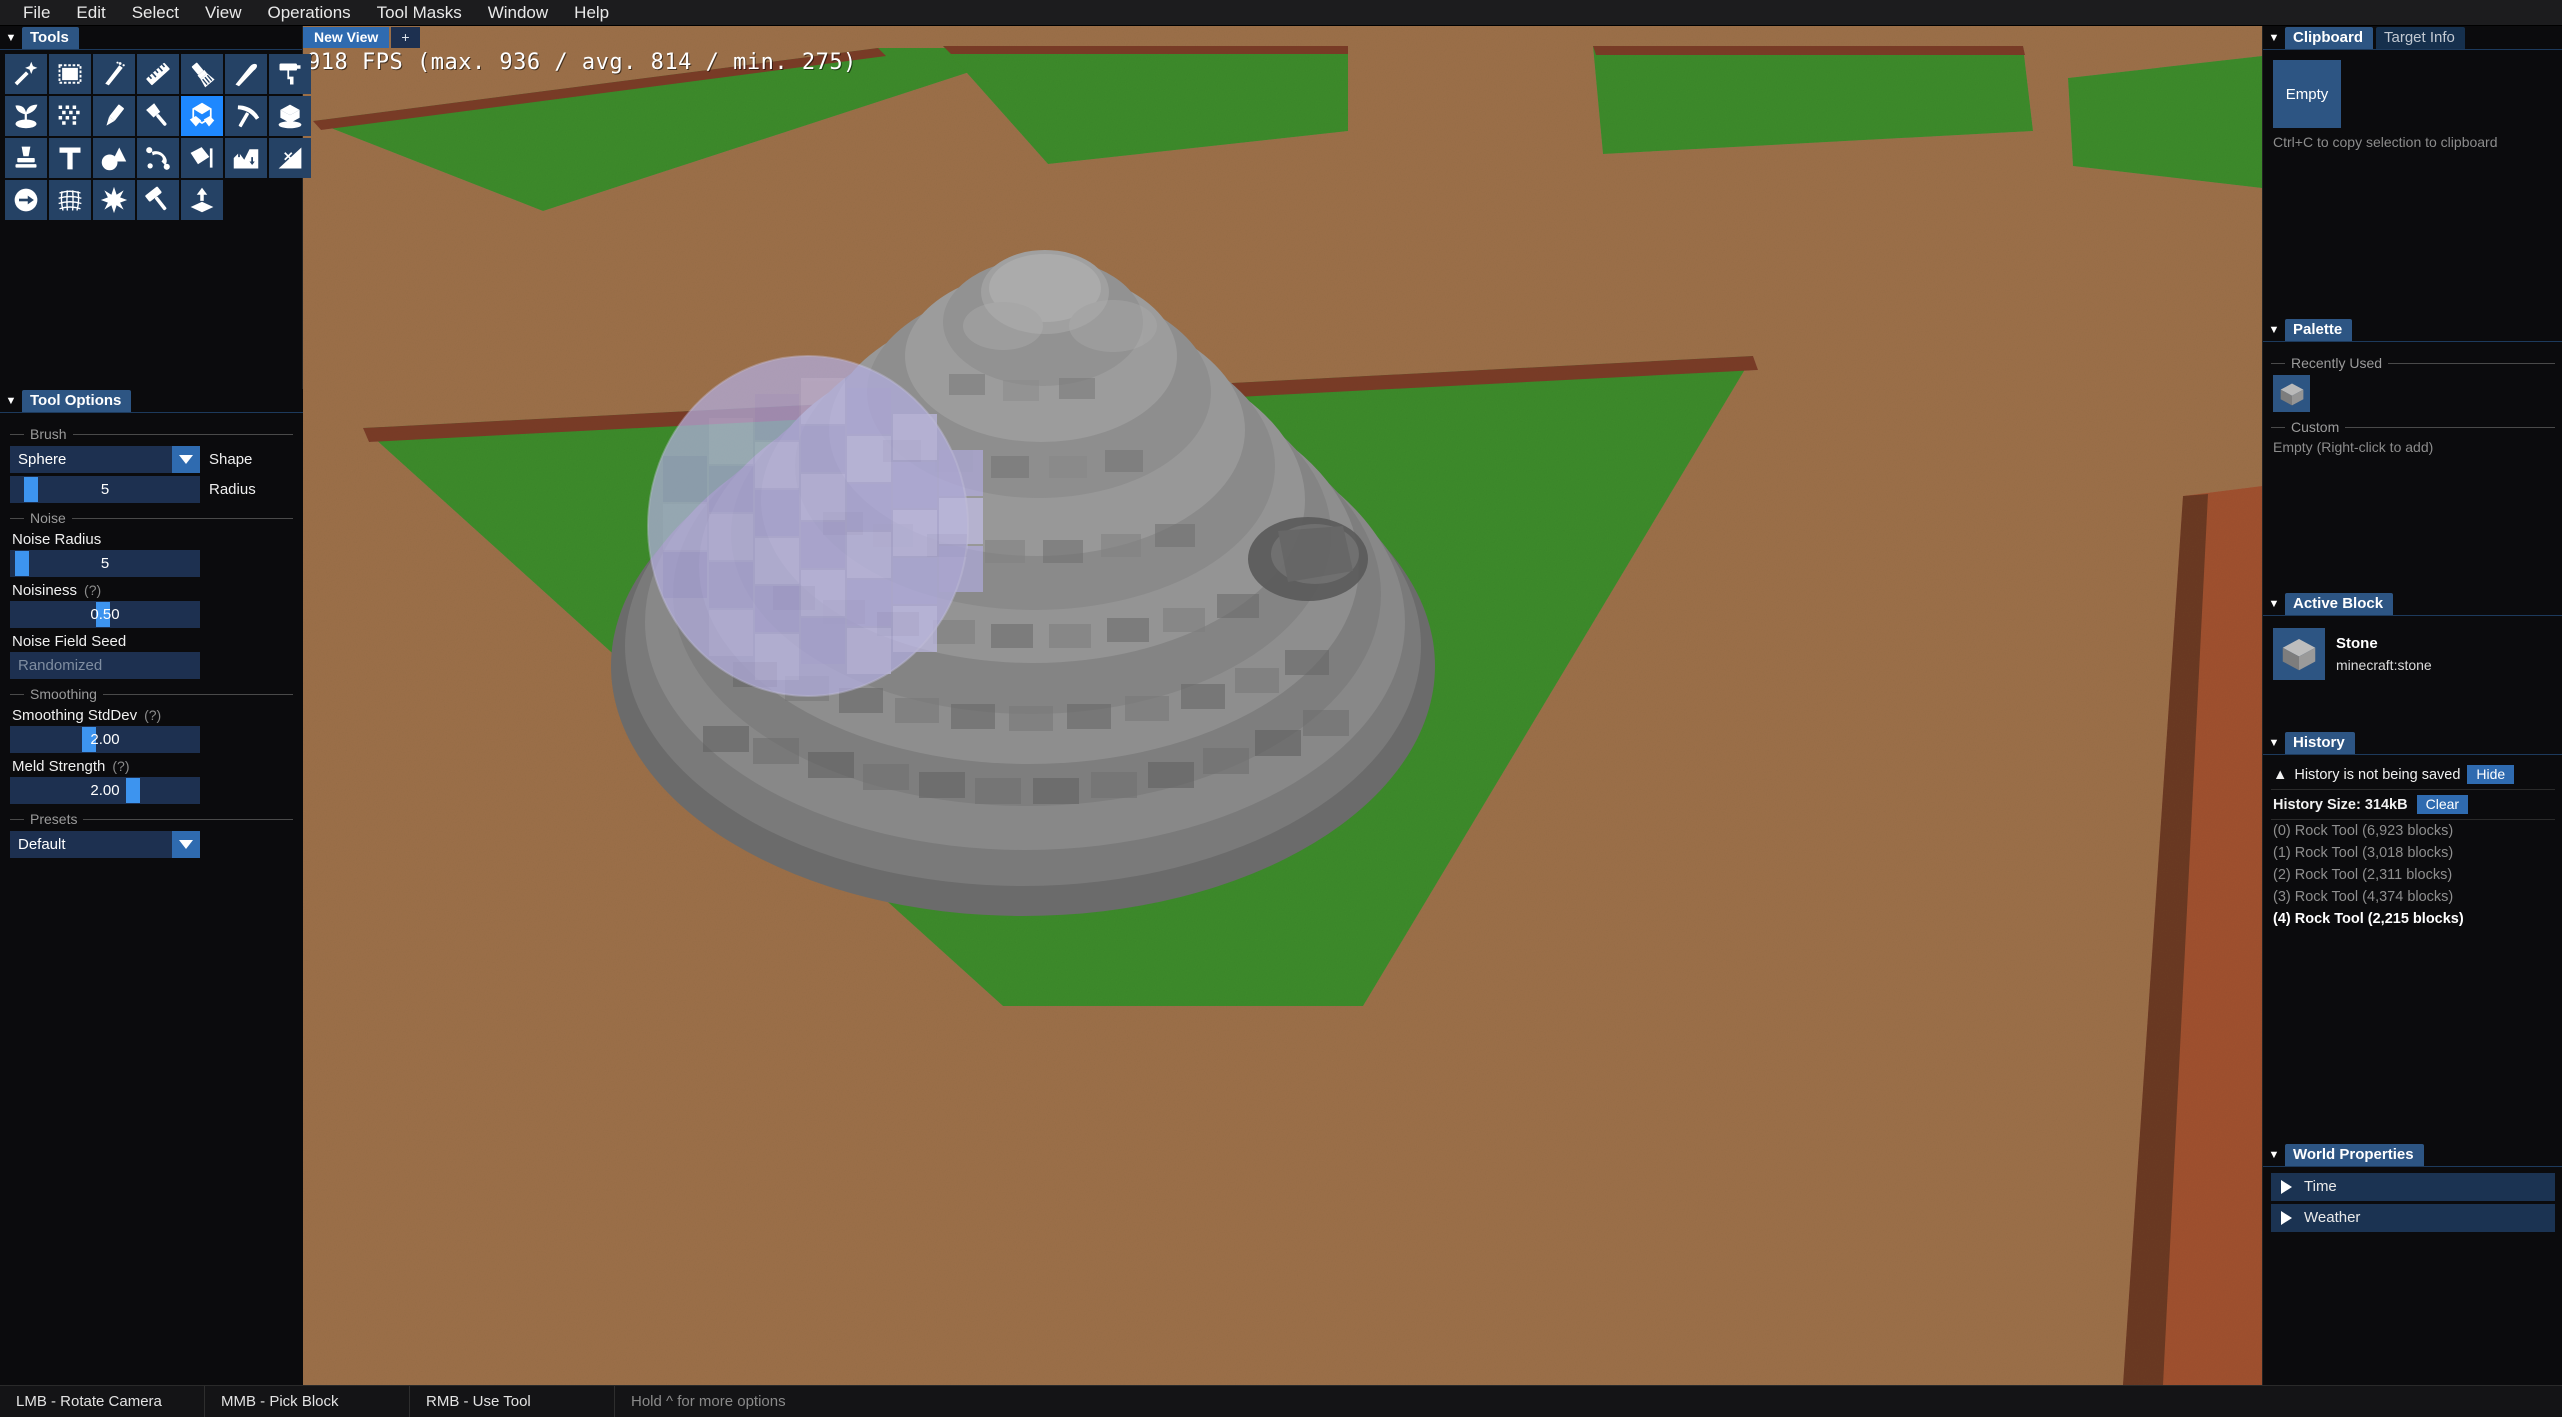  I want to click on extrude-up-icon, so click(202, 200).